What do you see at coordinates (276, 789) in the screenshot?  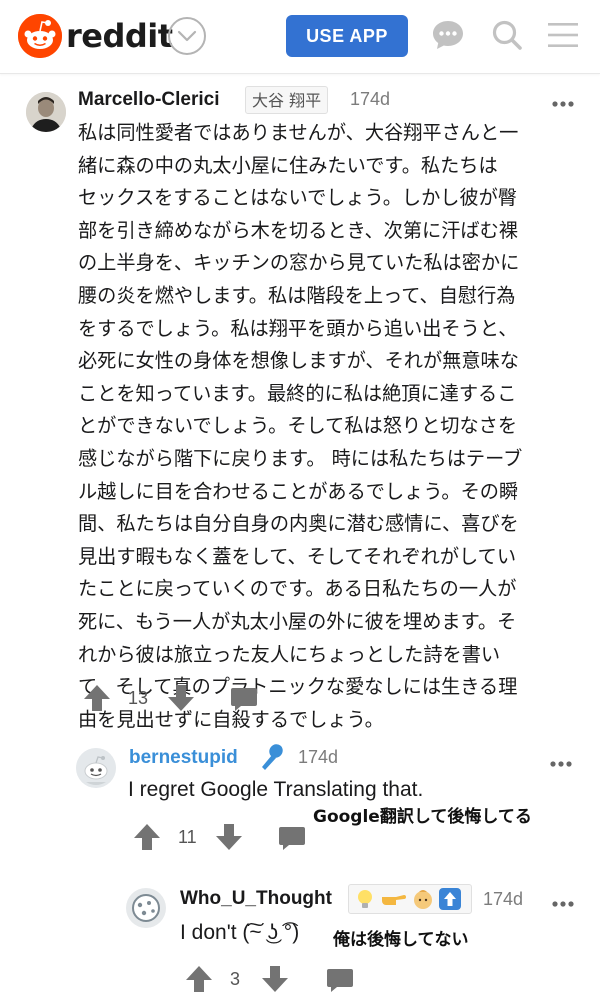 I see `comment-body: I regret Google Translating that.` at bounding box center [276, 789].